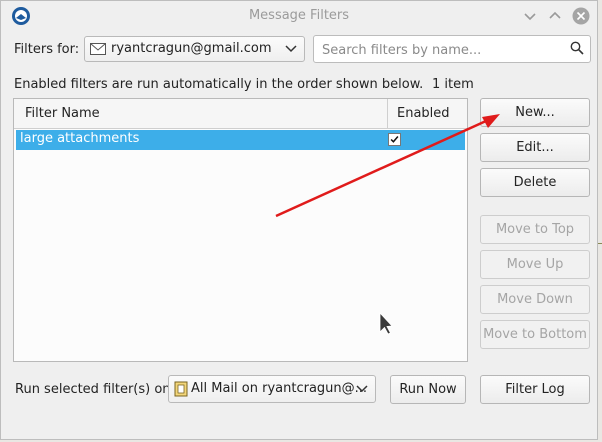  What do you see at coordinates (535, 229) in the screenshot?
I see `move-to-top-button: Move to Top` at bounding box center [535, 229].